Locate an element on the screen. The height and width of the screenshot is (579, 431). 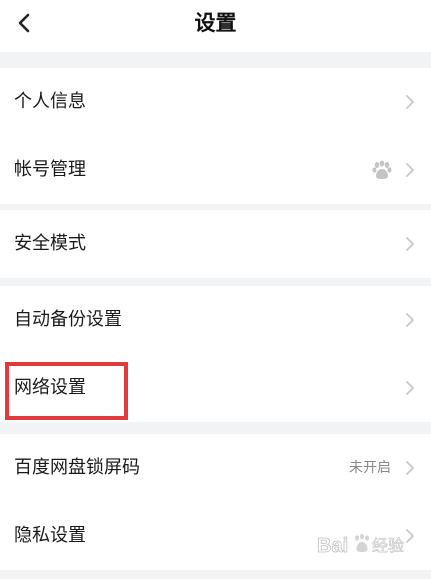
page-title: 设置 is located at coordinates (215, 23).